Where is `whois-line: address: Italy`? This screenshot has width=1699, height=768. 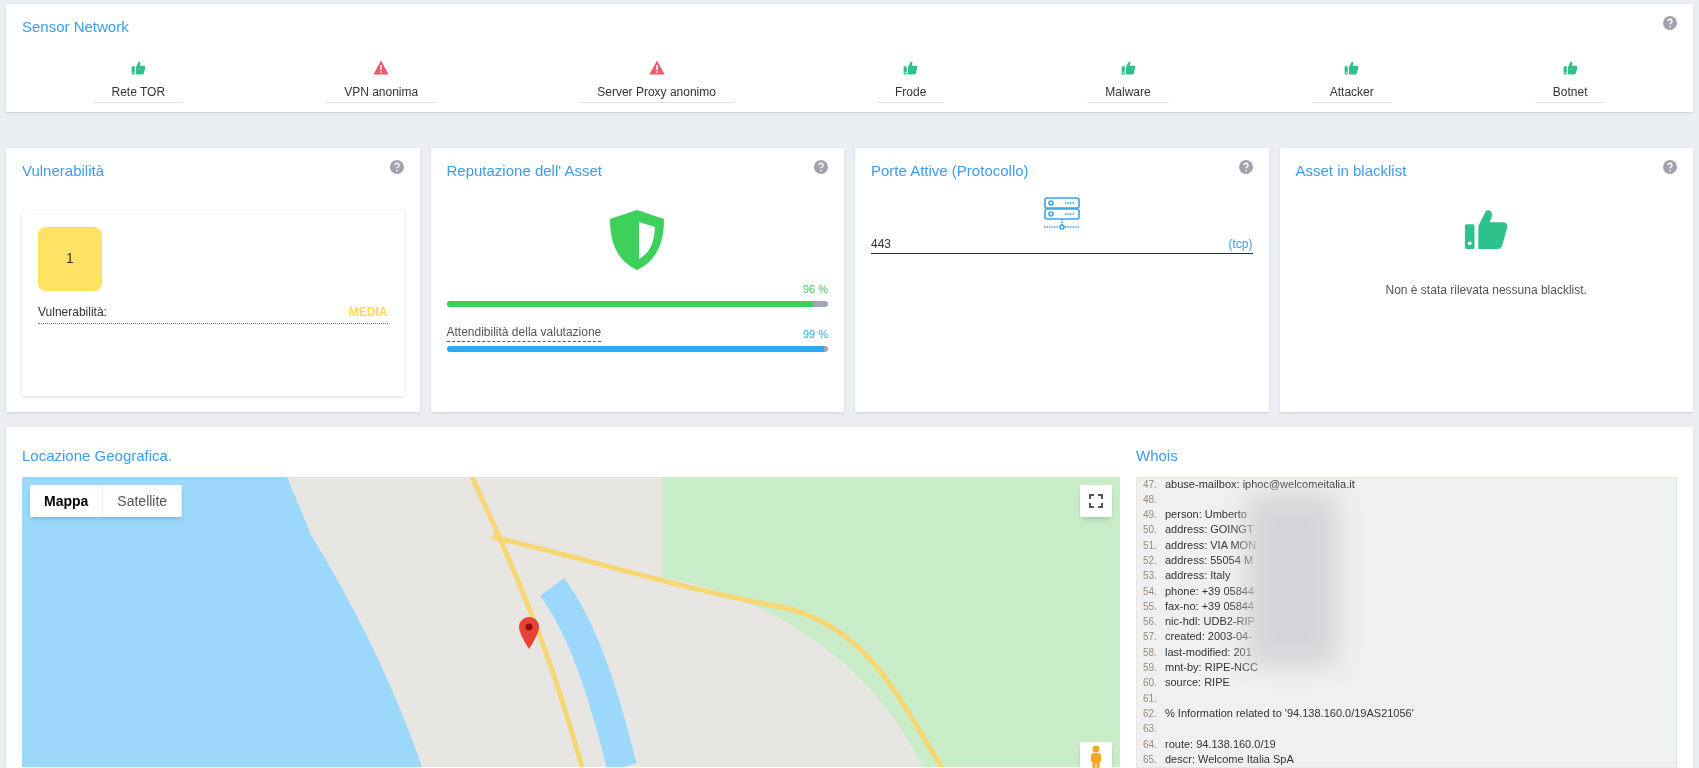 whois-line: address: Italy is located at coordinates (1198, 576).